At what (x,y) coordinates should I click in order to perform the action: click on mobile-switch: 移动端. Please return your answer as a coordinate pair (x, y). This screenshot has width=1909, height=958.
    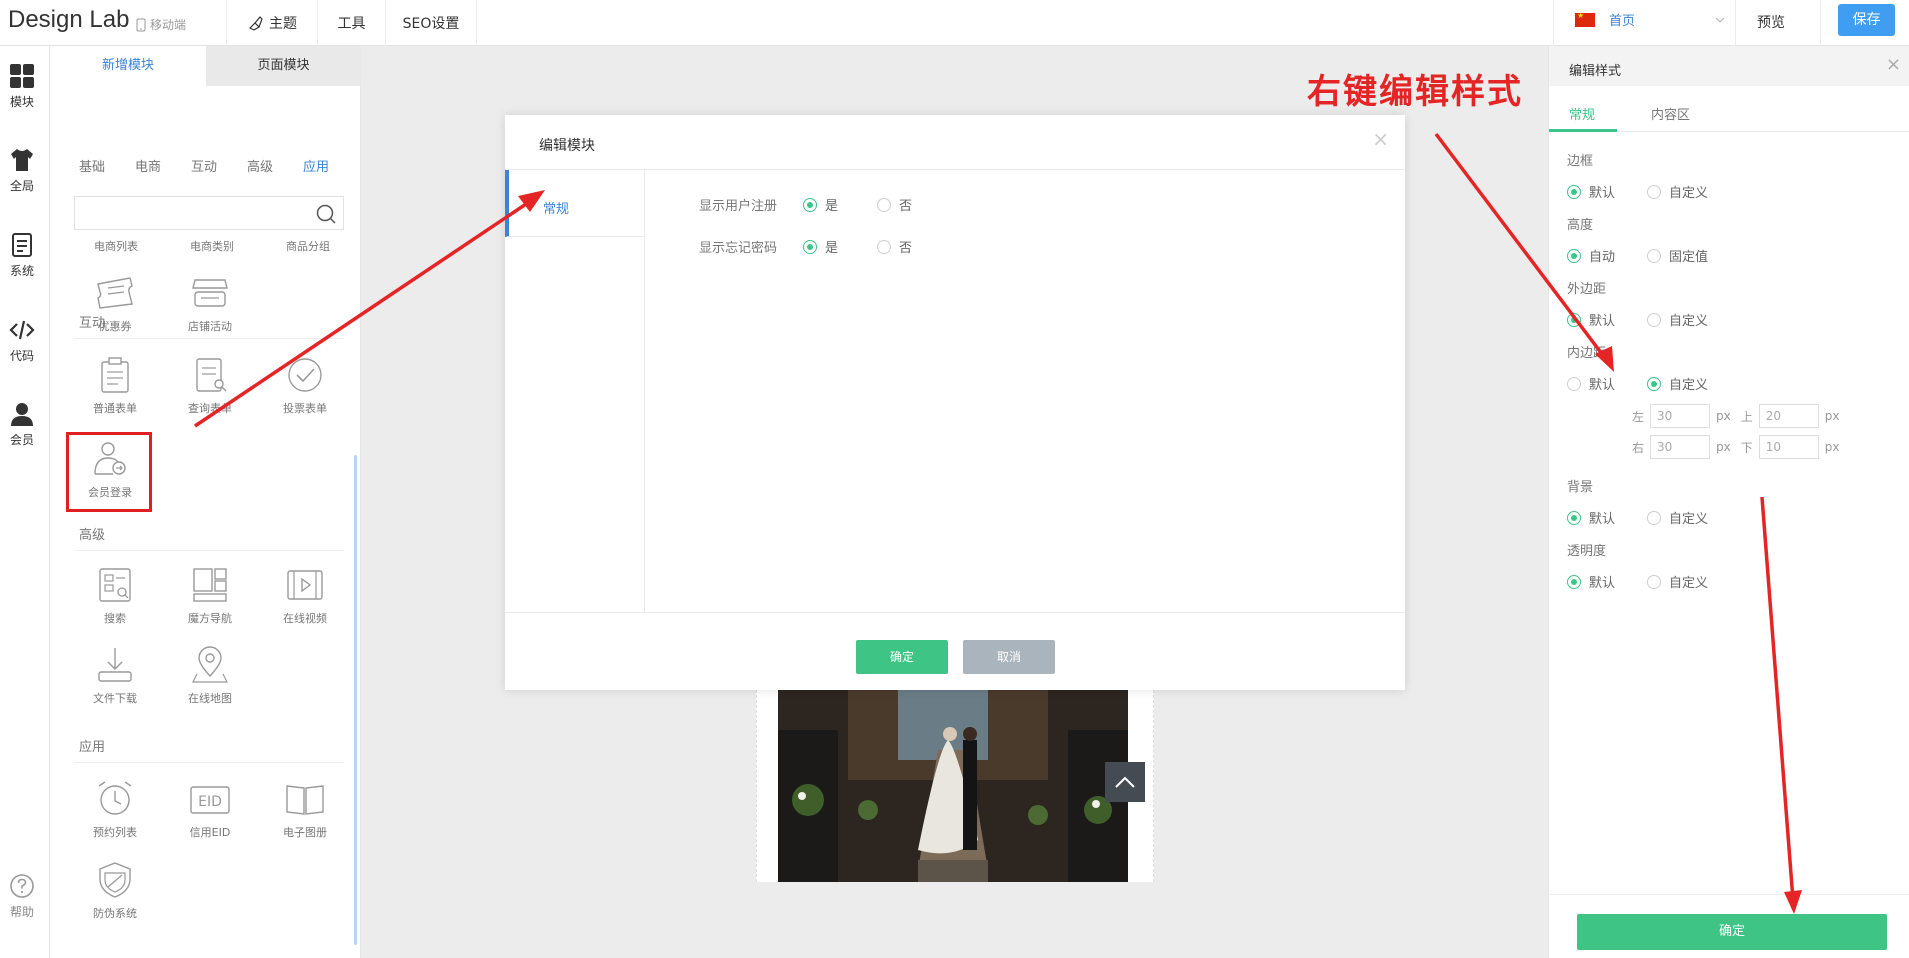
    Looking at the image, I should click on (161, 24).